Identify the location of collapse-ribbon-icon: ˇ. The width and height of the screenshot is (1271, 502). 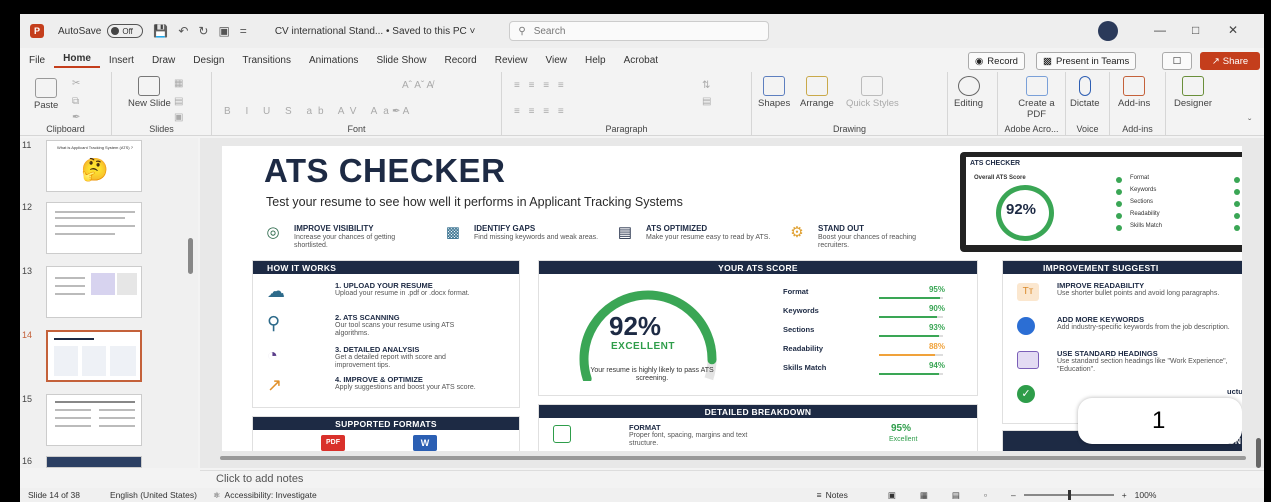
(1249, 123).